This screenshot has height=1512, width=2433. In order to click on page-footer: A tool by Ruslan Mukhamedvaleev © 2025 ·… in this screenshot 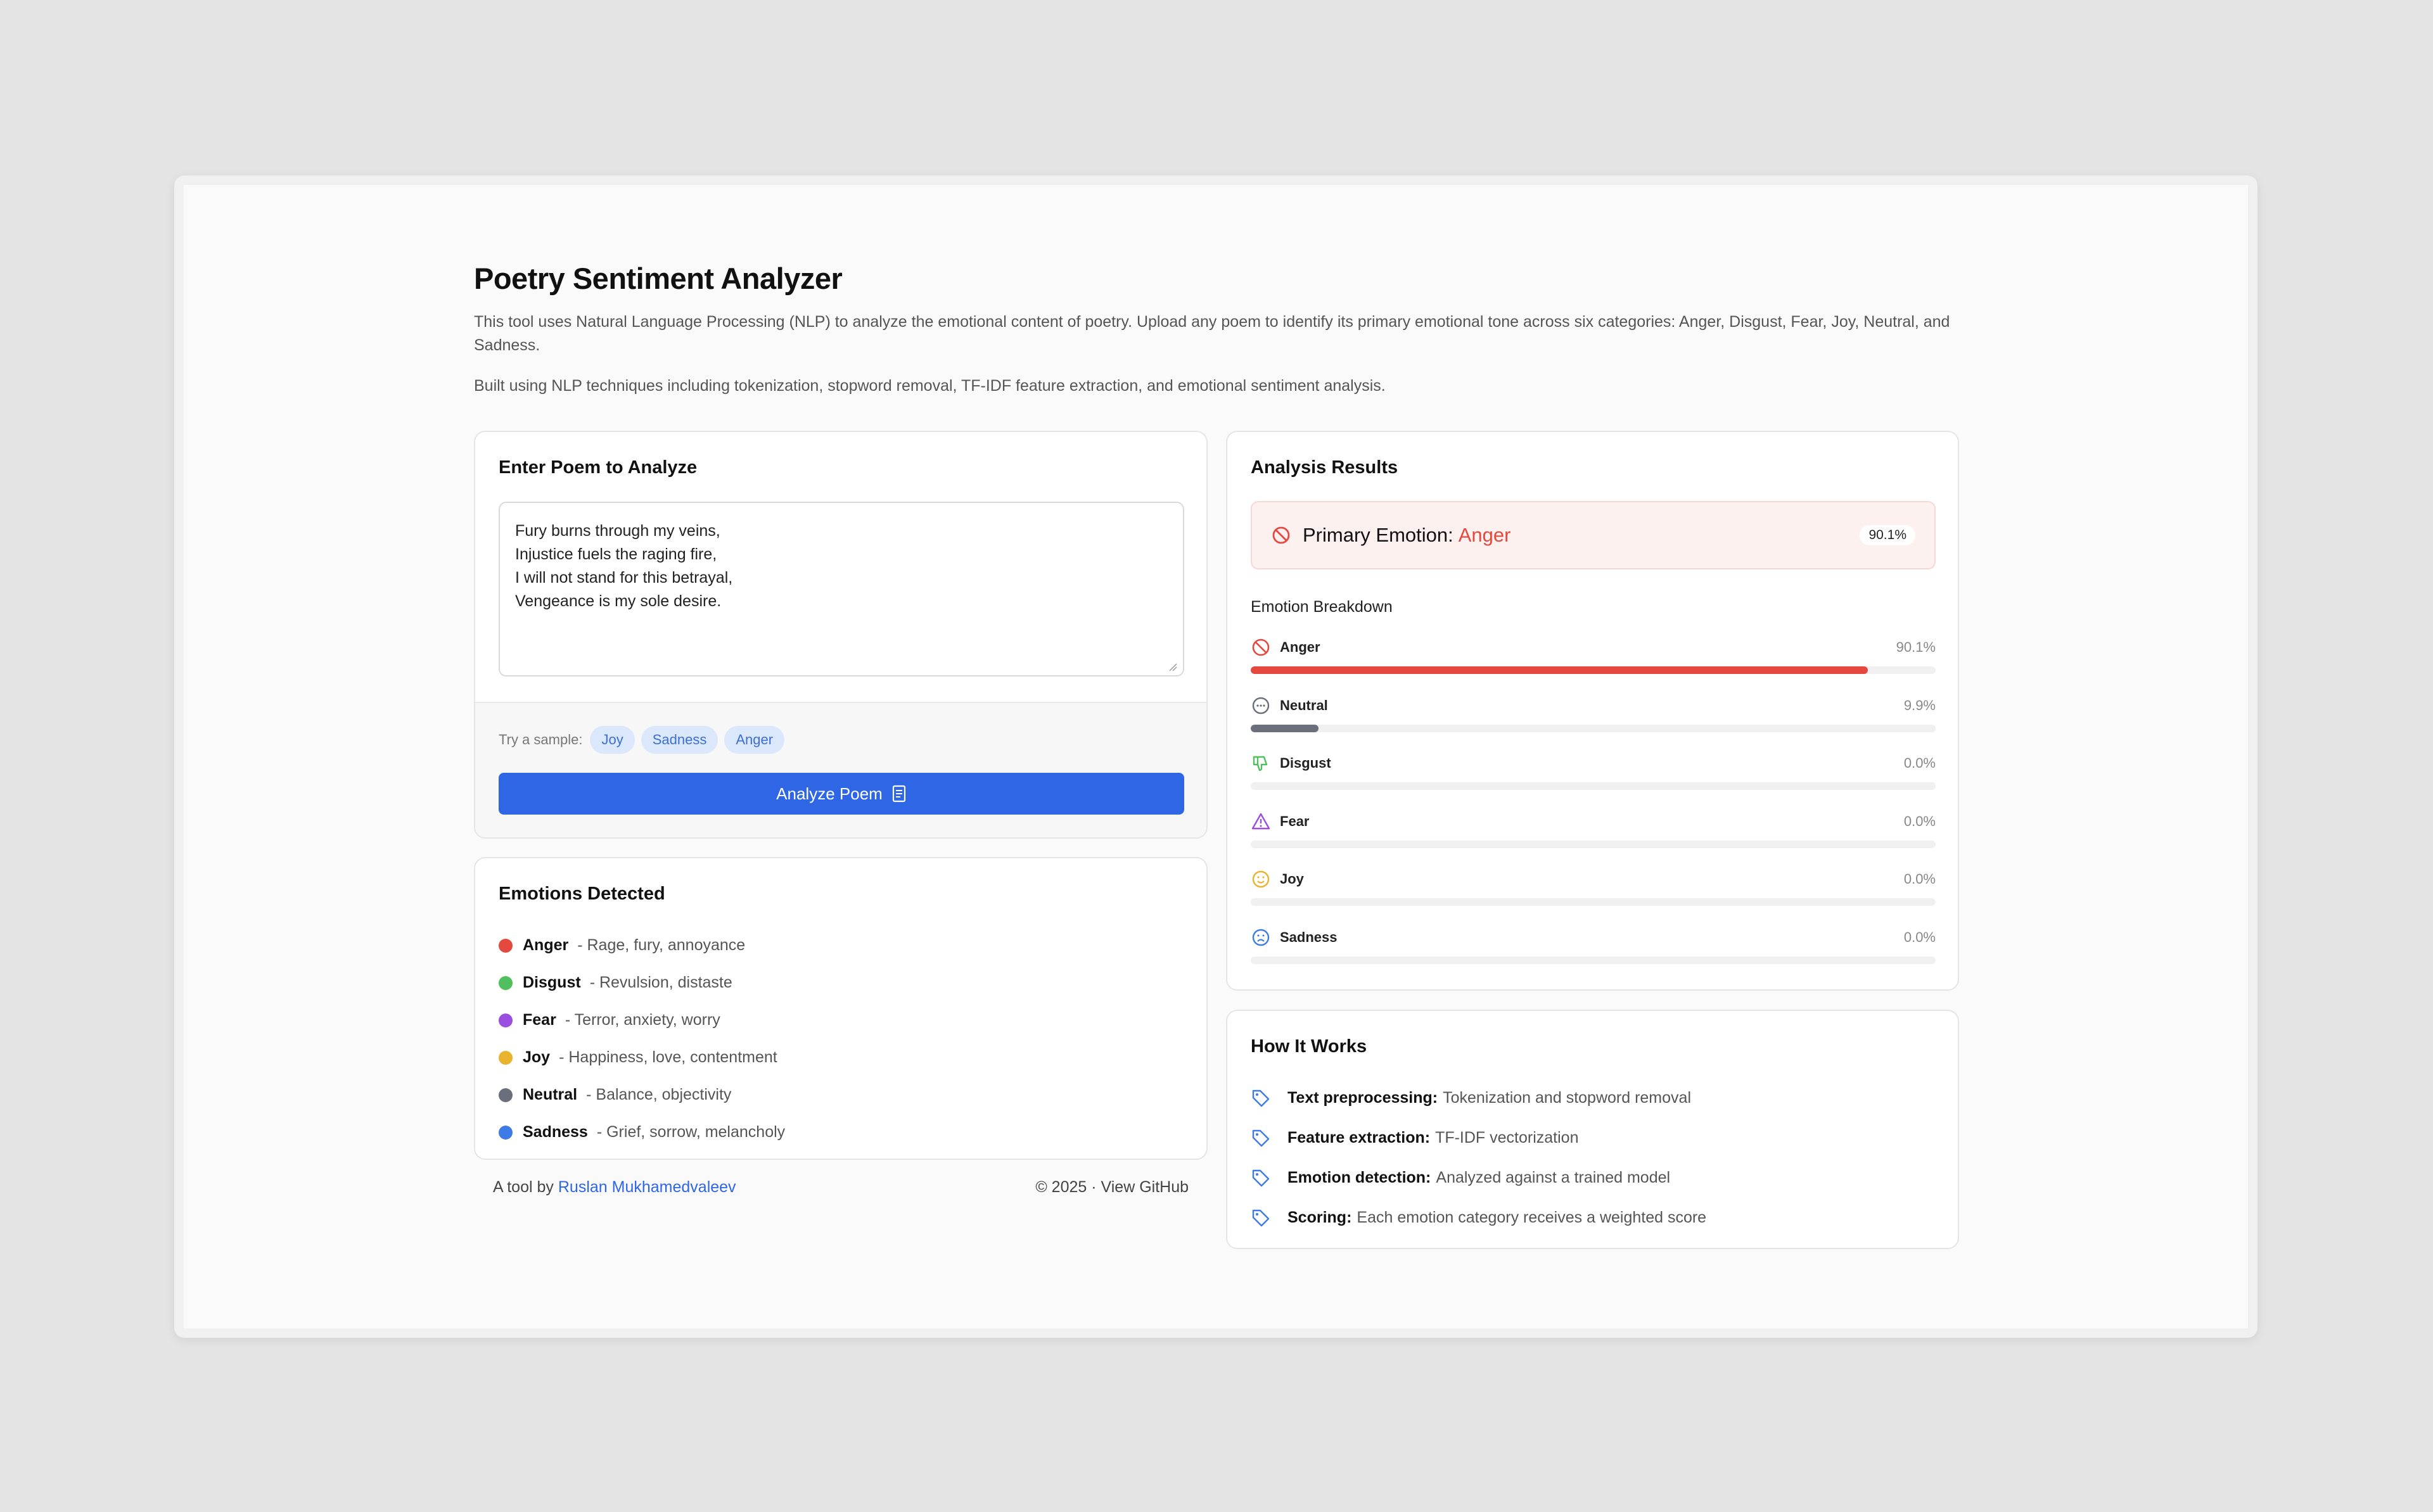, I will do `click(841, 1187)`.